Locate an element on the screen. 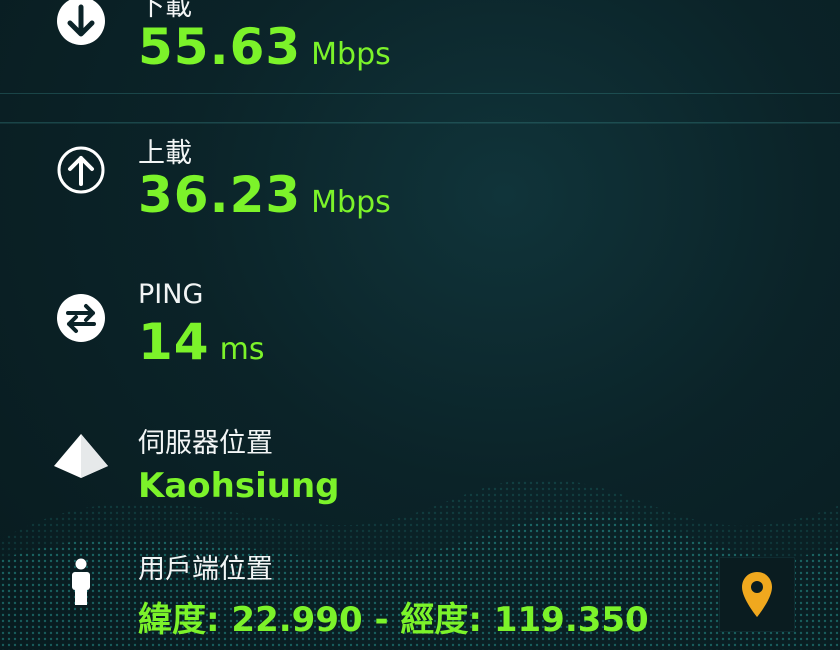 This screenshot has width=840, height=650. upload-speed: 36.23 is located at coordinates (220, 195).